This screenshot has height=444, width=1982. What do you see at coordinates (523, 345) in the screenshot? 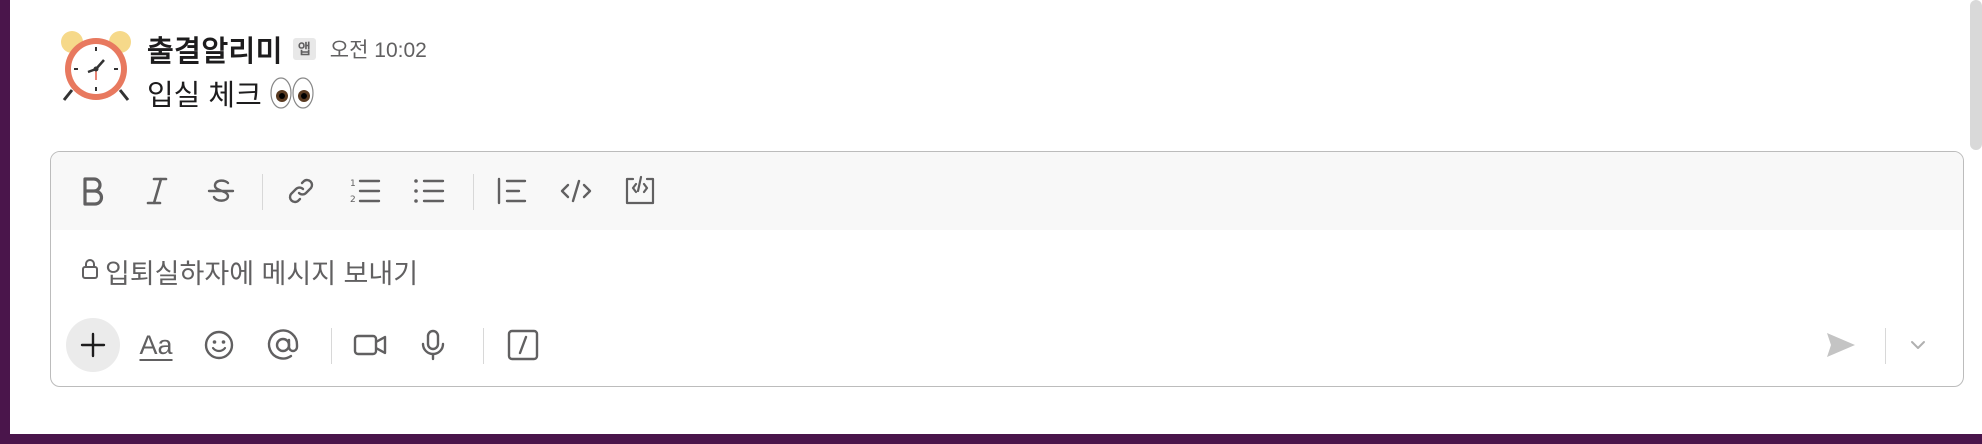
I see `slash-command-icon` at bounding box center [523, 345].